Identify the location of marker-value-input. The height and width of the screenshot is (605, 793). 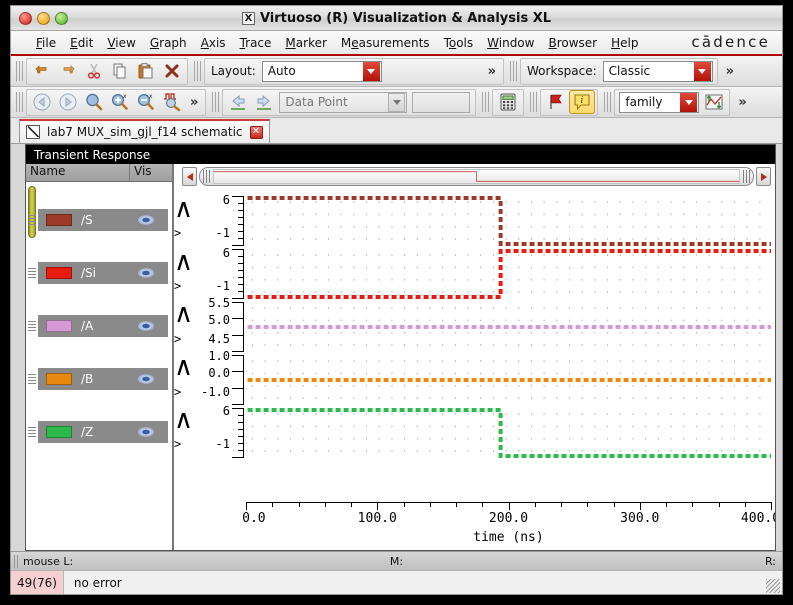
(441, 102).